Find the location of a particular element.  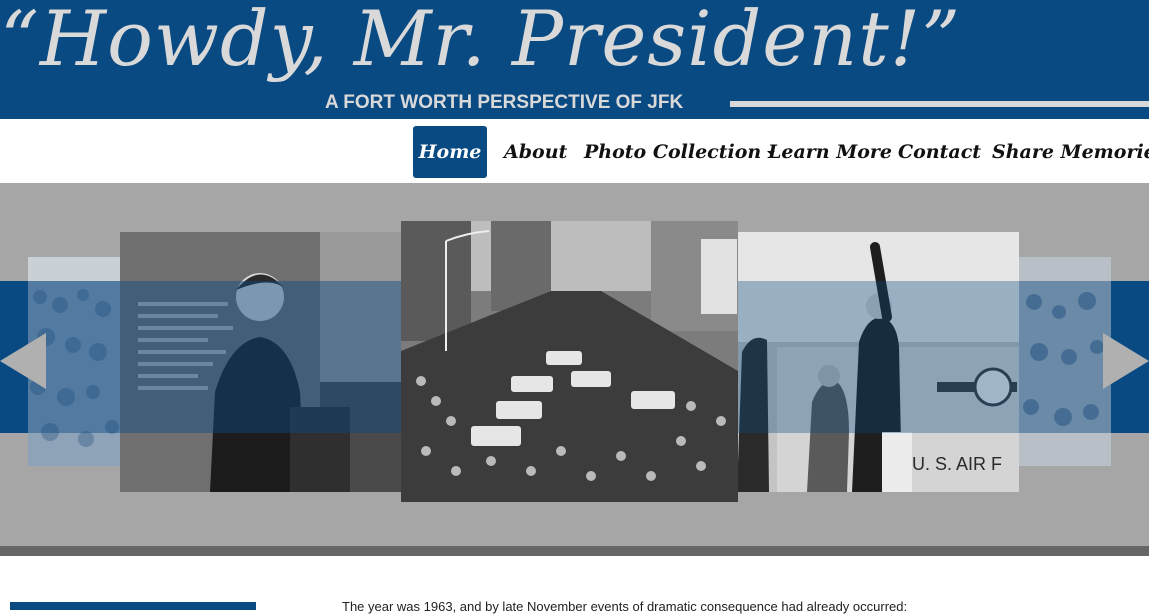

nav-about-label: About is located at coordinates (536, 152).